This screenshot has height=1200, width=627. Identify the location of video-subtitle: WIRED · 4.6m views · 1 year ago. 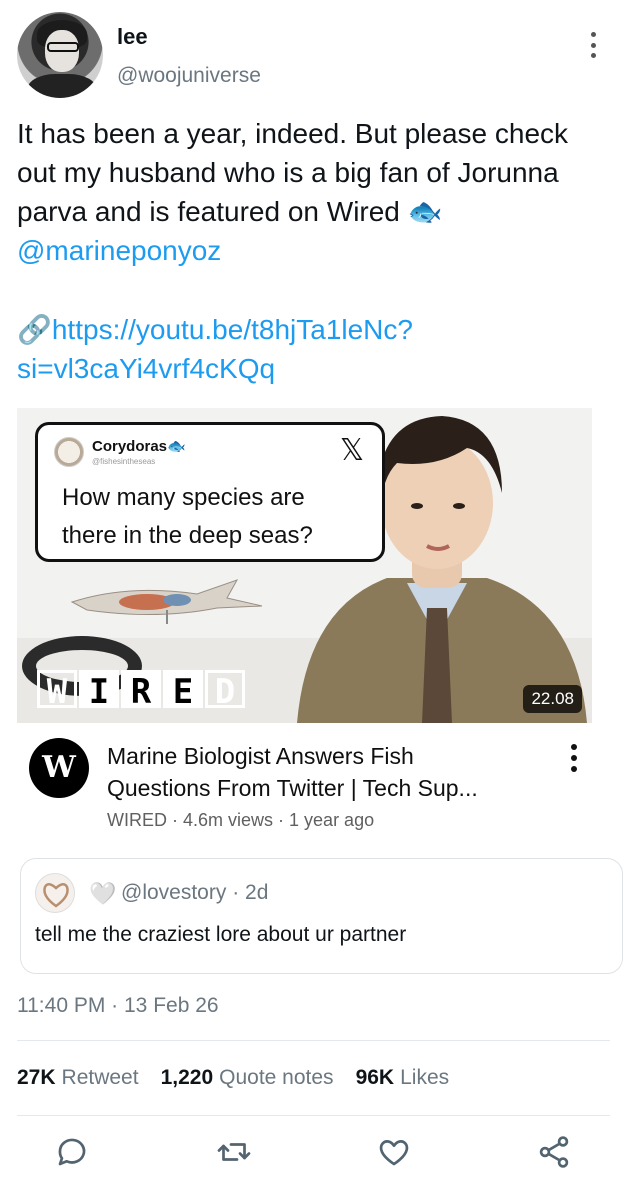
(240, 820).